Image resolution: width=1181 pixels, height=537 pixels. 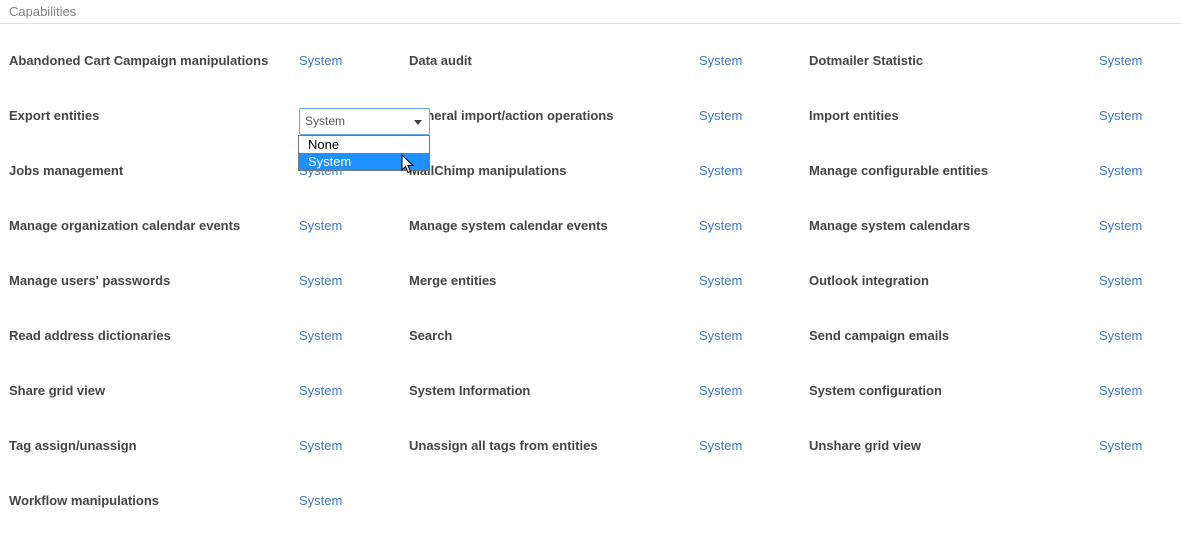 What do you see at coordinates (54, 115) in the screenshot?
I see `capability-label: Export entities` at bounding box center [54, 115].